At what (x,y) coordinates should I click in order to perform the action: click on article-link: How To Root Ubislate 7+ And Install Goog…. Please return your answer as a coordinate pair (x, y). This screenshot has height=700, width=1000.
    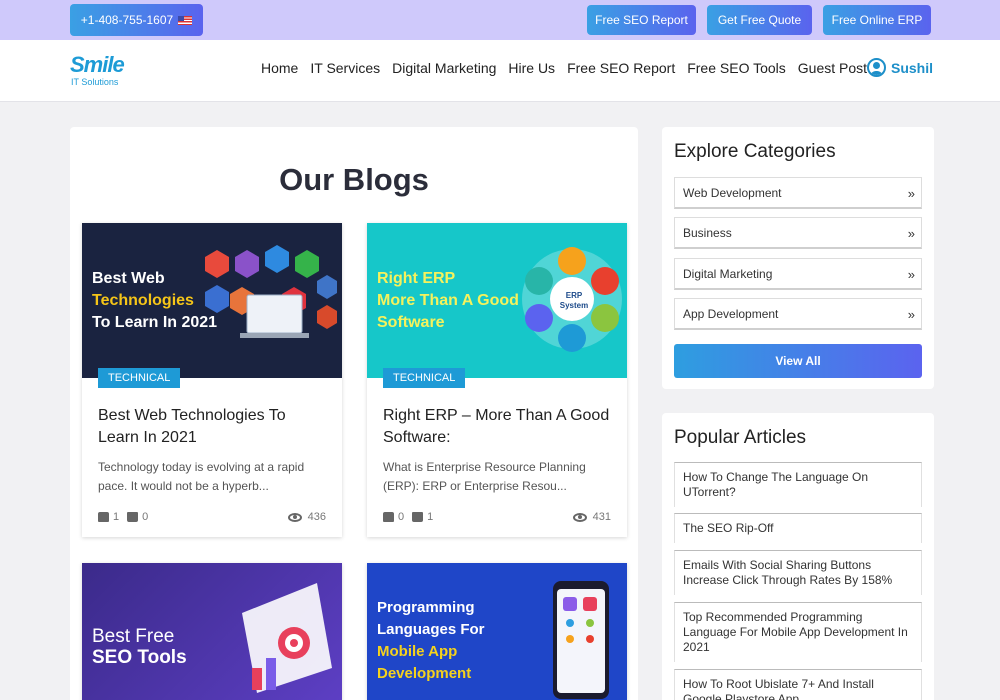
    Looking at the image, I should click on (798, 684).